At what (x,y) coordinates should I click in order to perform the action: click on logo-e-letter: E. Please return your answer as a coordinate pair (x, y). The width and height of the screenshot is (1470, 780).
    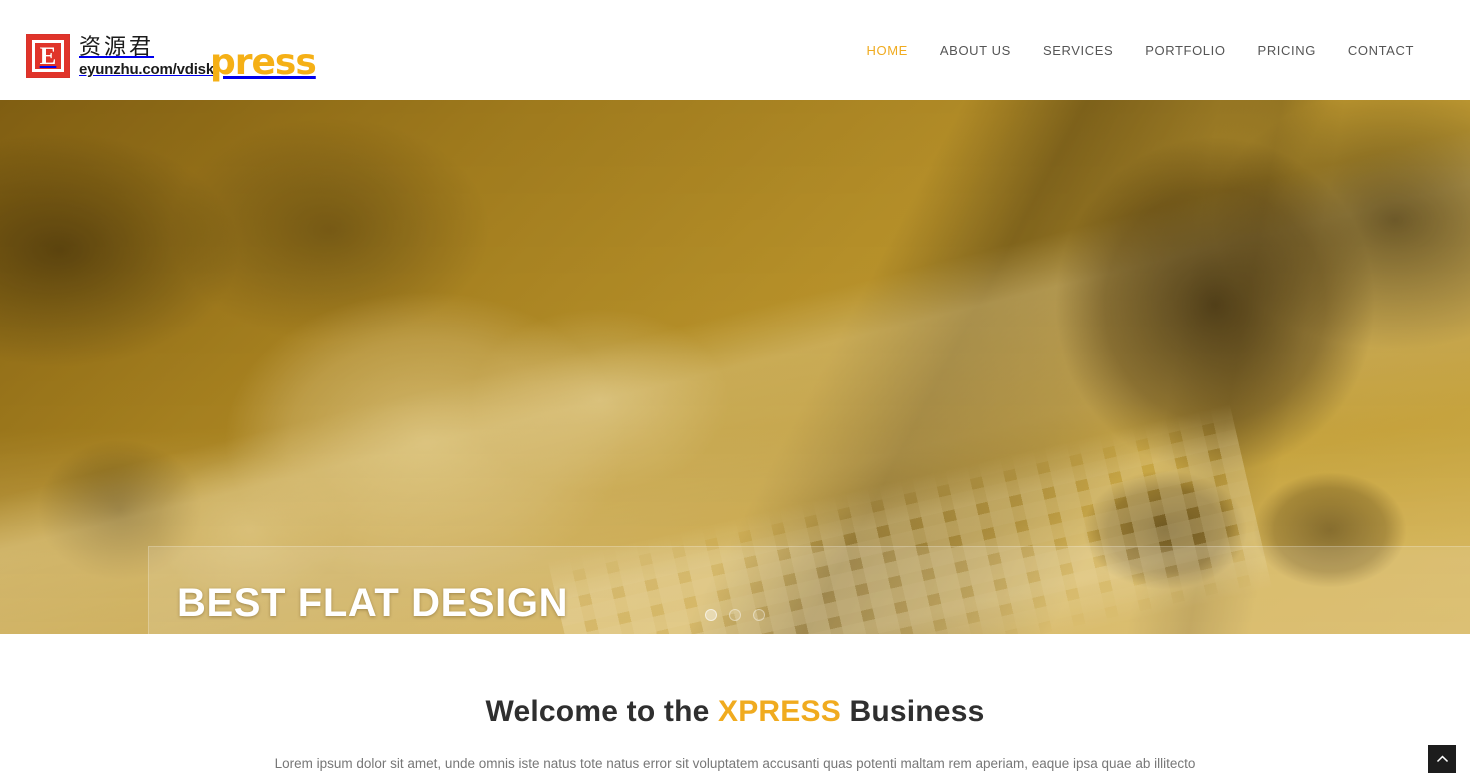
    Looking at the image, I should click on (48, 56).